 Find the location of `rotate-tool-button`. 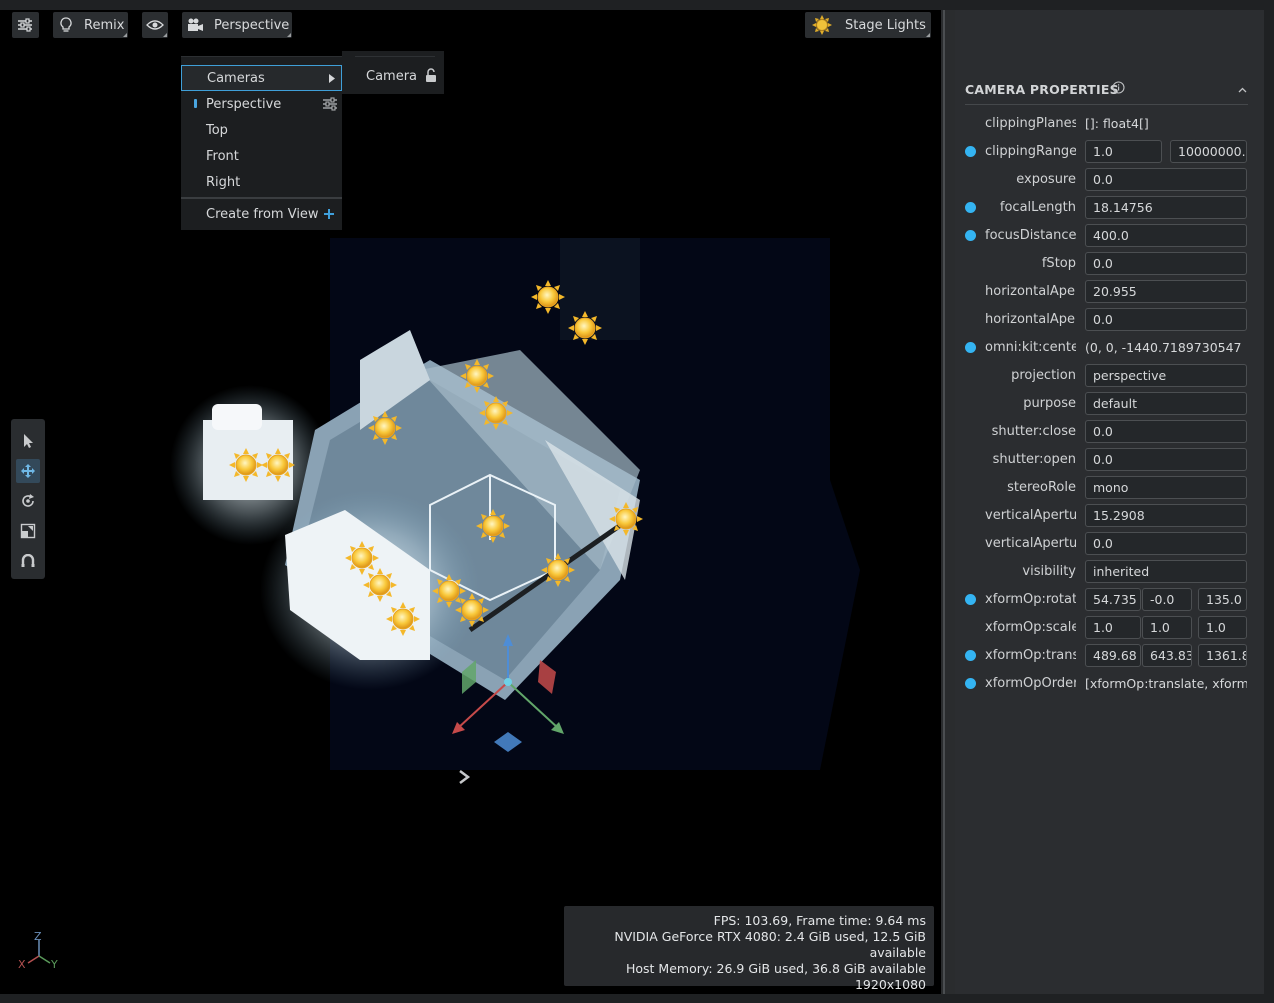

rotate-tool-button is located at coordinates (28, 501).